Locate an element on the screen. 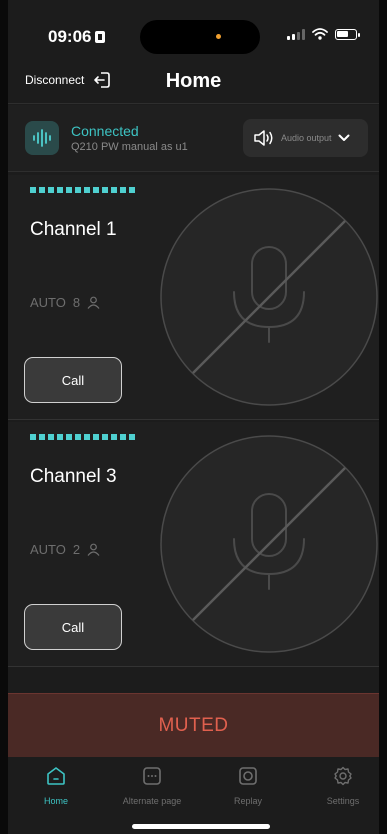 The height and width of the screenshot is (834, 387). channel-name: Channel 1 is located at coordinates (73, 229).